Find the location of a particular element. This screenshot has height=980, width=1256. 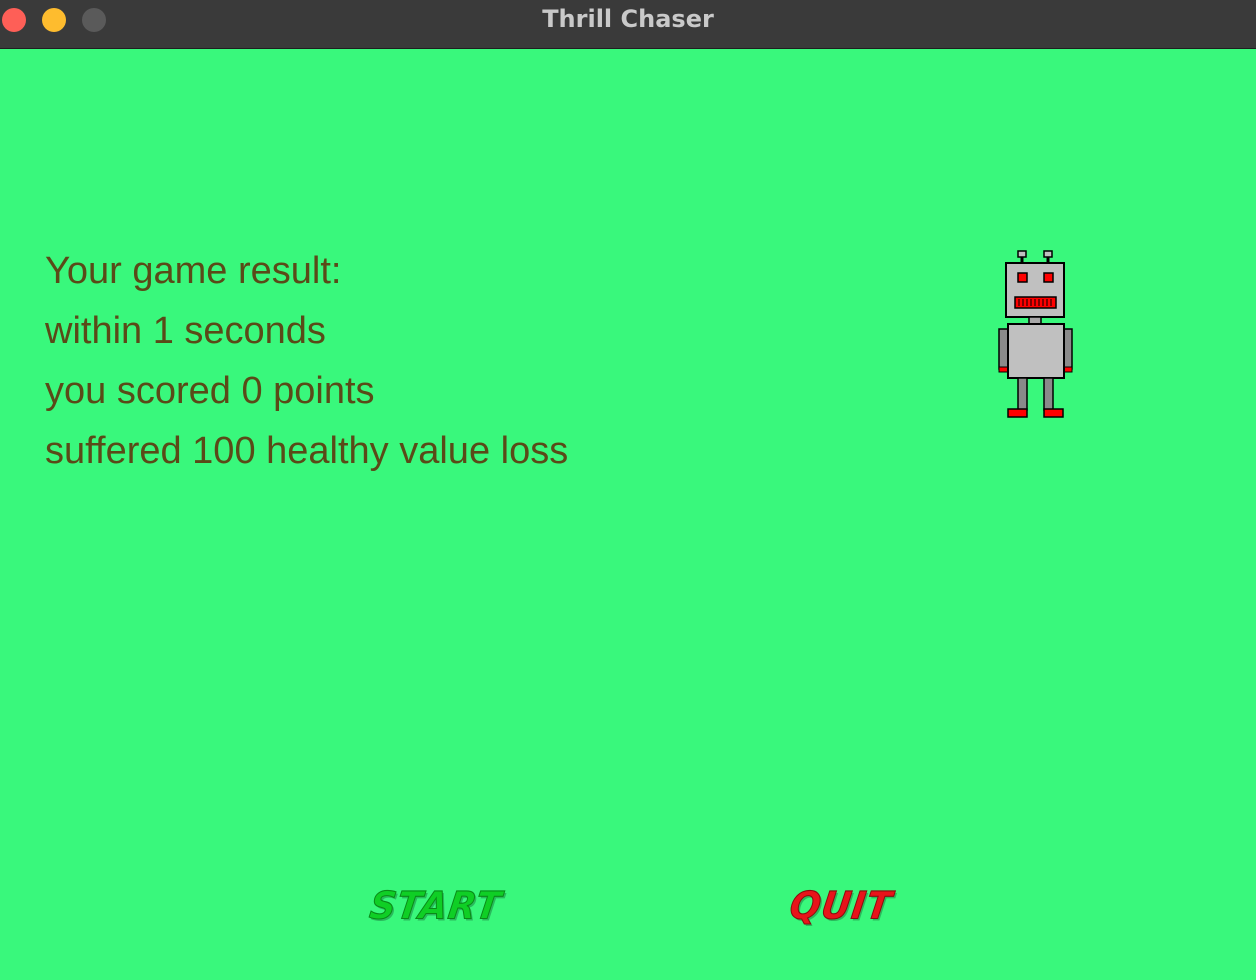

result-score: you scored 0 points is located at coordinates (210, 391).